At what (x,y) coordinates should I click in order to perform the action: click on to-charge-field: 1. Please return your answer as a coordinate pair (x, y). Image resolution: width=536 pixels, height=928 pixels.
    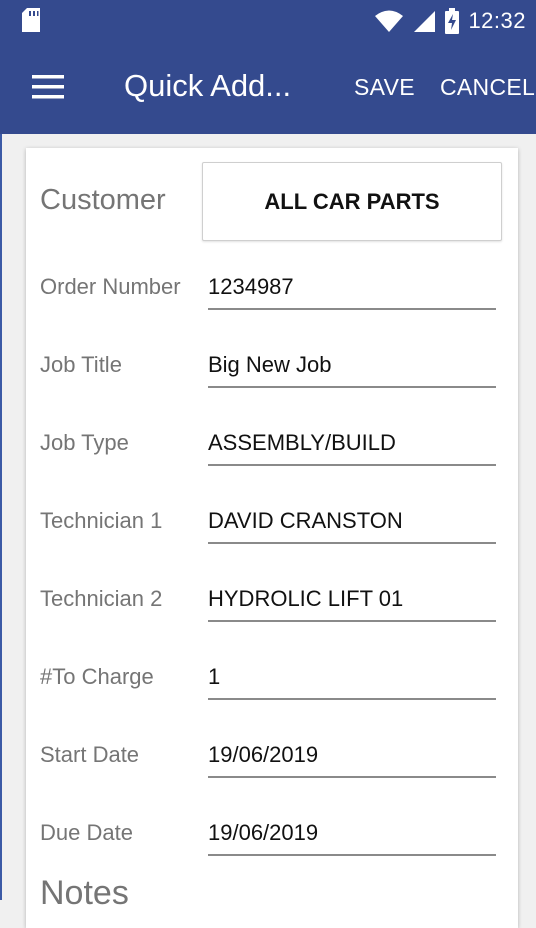
    Looking at the image, I should click on (352, 675).